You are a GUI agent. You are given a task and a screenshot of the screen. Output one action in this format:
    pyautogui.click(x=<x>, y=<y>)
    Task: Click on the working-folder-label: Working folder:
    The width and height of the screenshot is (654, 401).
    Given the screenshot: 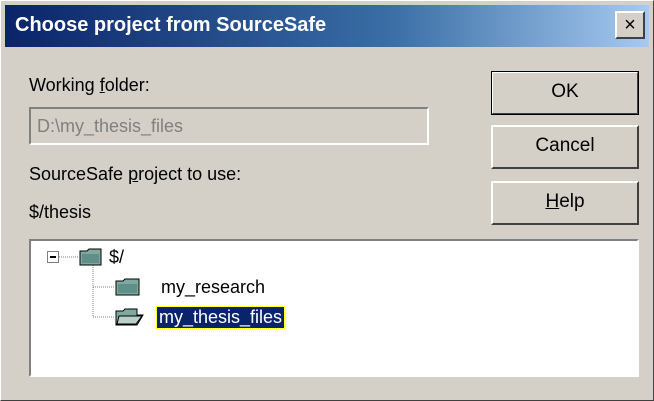 What is the action you would take?
    pyautogui.click(x=89, y=85)
    